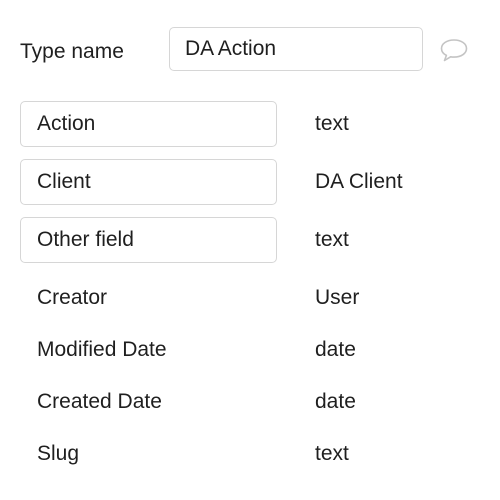  I want to click on builtin-field-row: Creator User, so click(250, 298).